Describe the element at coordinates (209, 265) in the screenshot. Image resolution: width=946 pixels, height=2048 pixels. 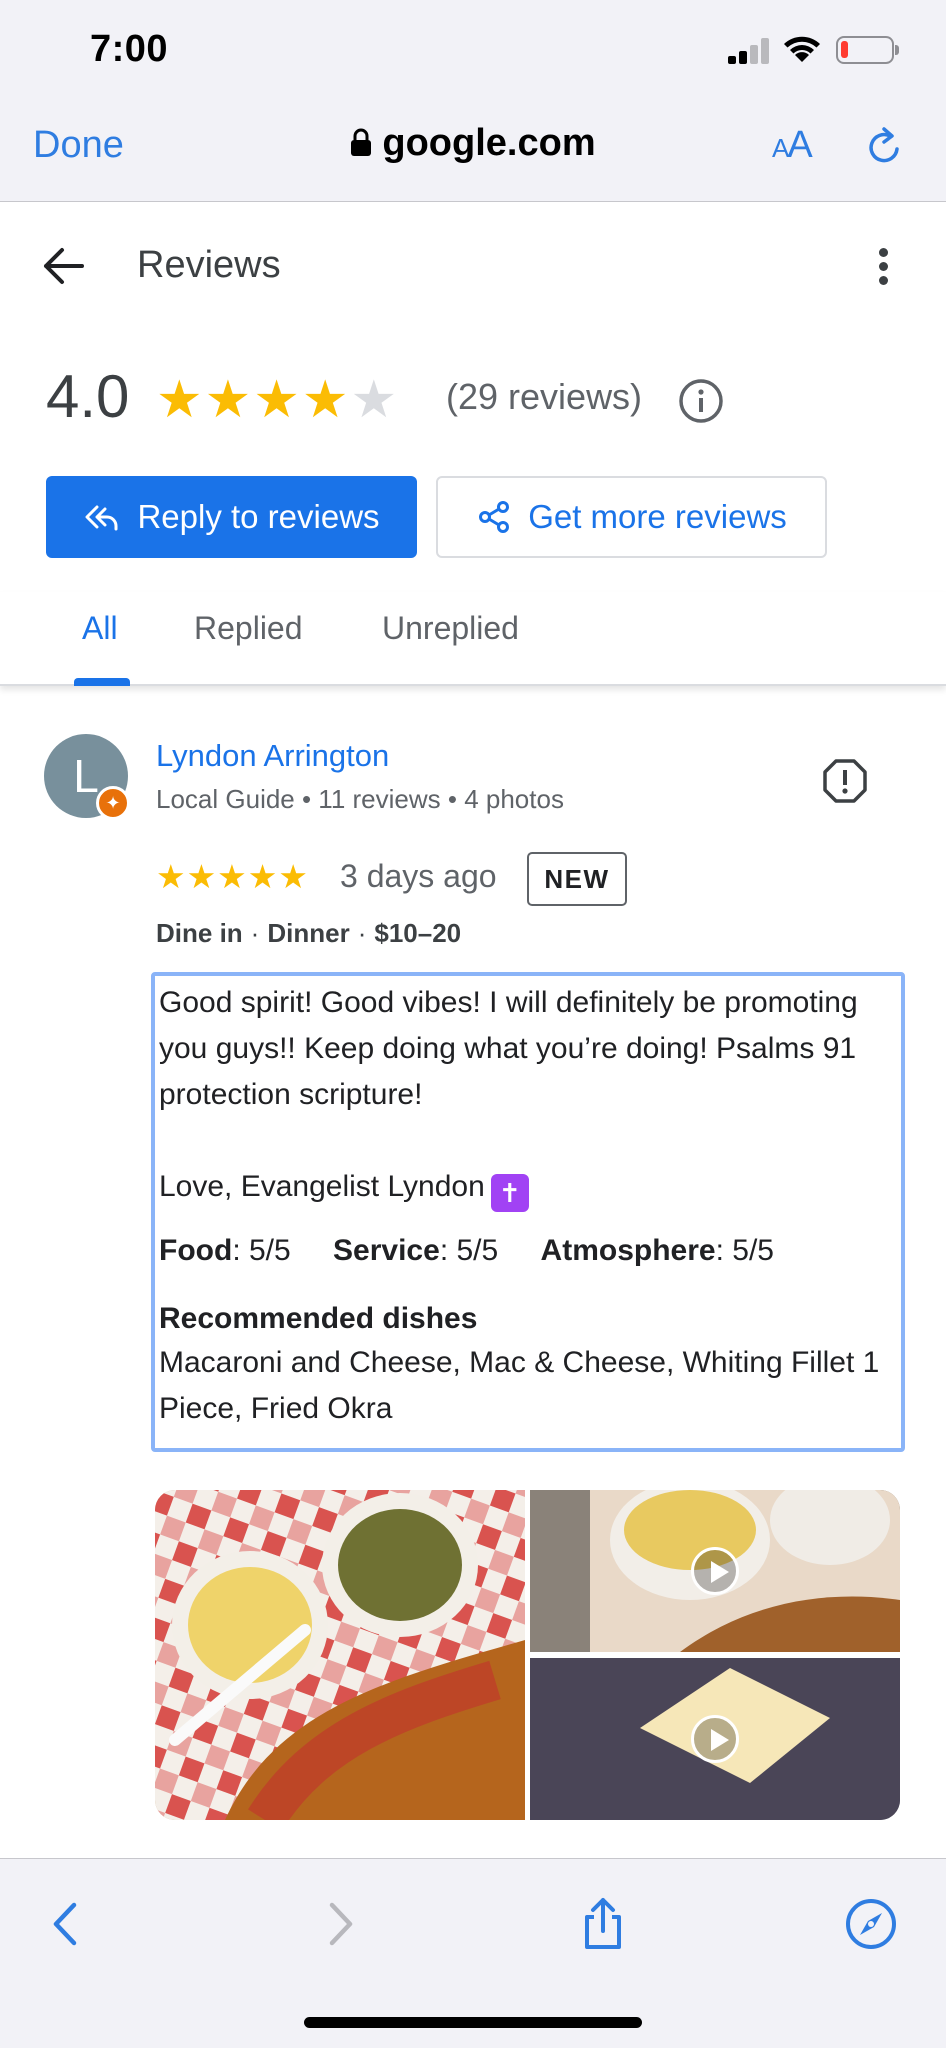
I see `page-title: Reviews` at that location.